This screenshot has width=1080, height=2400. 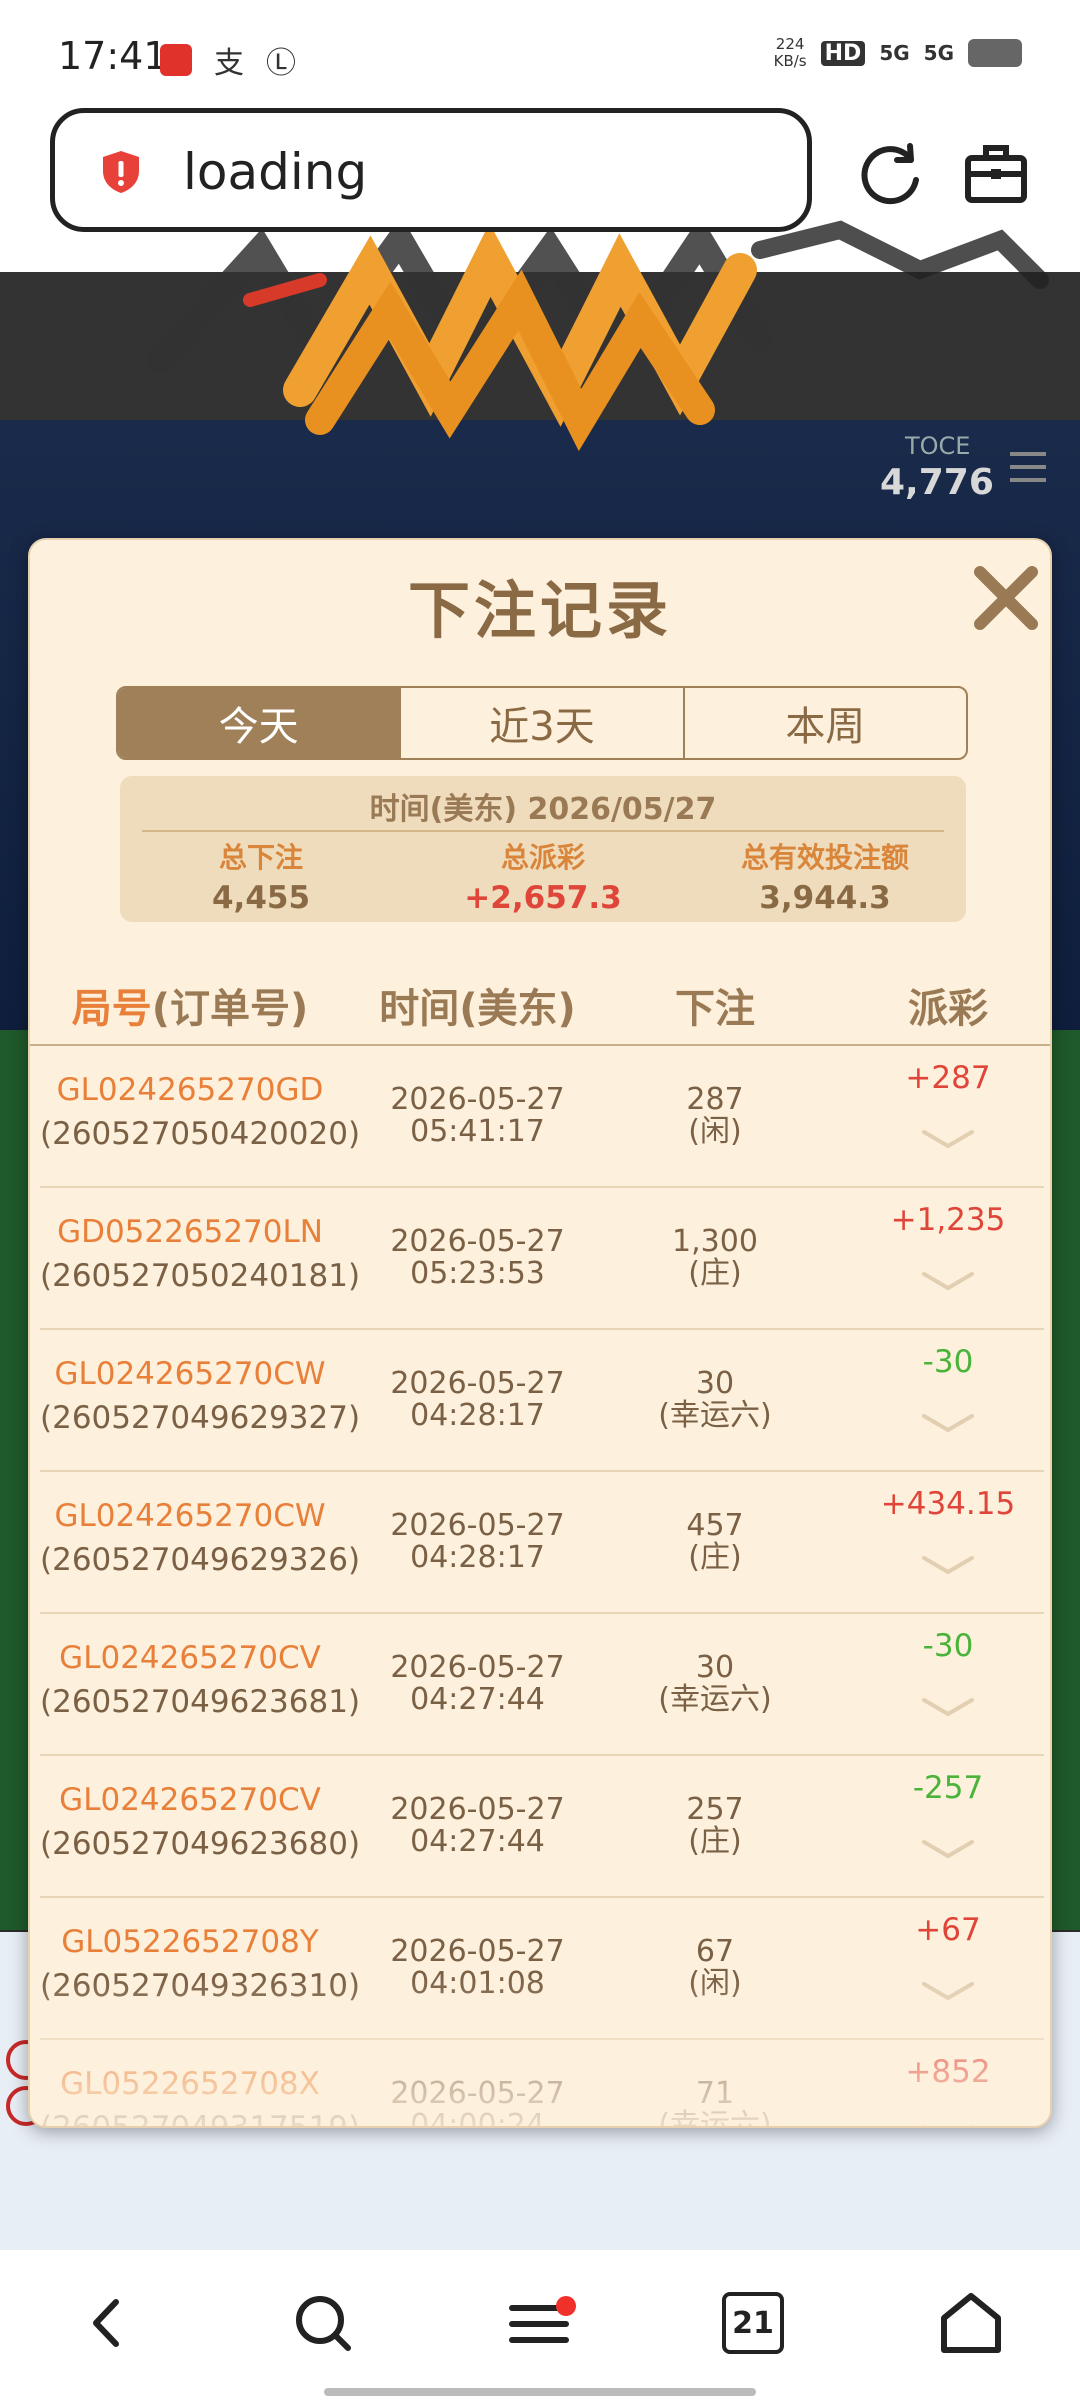 What do you see at coordinates (190, 1090) in the screenshot?
I see `round-id: GL024265270GD` at bounding box center [190, 1090].